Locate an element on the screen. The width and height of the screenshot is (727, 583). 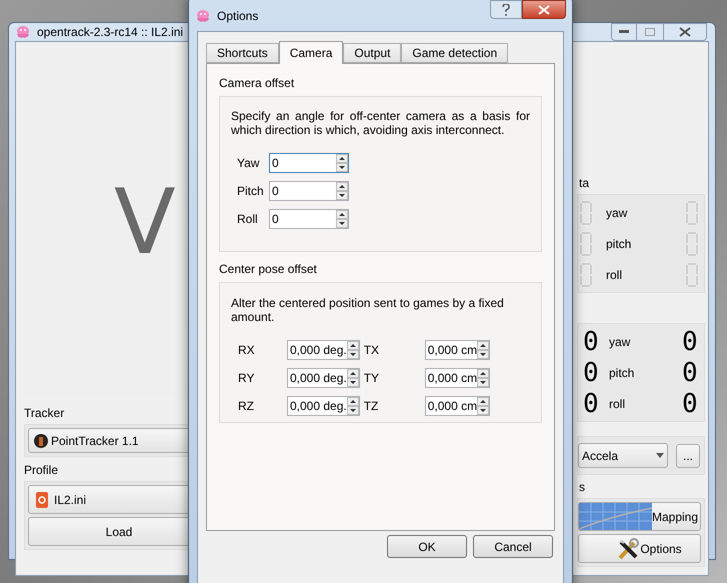
profile-label: Profile is located at coordinates (41, 470).